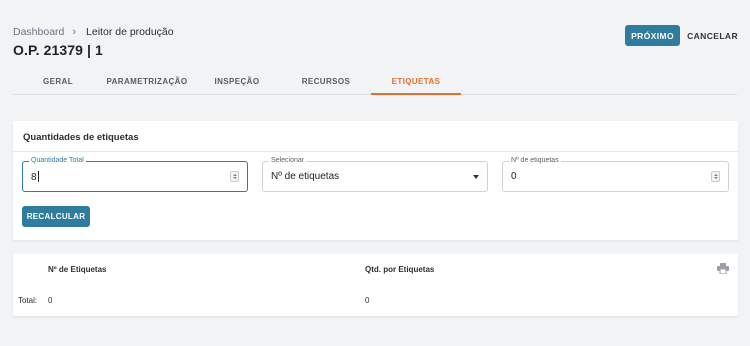 This screenshot has height=346, width=750. I want to click on tab-inspecao: INSPEÇÃO, so click(237, 81).